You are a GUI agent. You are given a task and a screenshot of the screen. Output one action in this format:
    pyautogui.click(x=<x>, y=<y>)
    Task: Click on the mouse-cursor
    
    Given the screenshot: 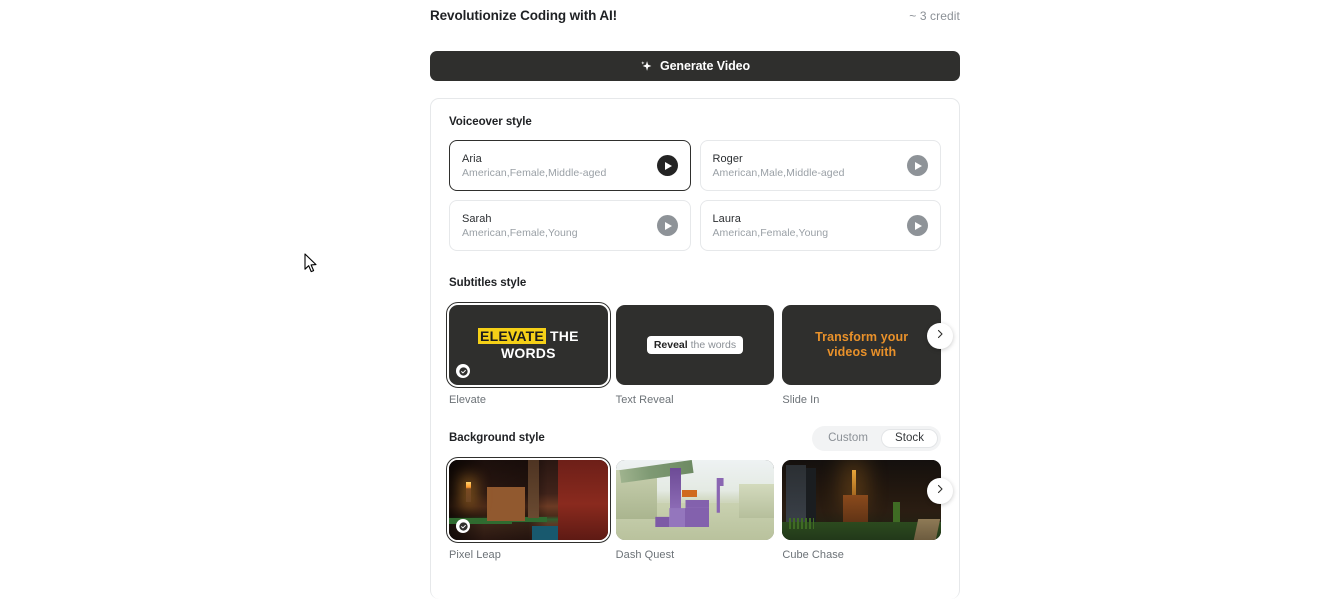 What is the action you would take?
    pyautogui.click(x=311, y=263)
    